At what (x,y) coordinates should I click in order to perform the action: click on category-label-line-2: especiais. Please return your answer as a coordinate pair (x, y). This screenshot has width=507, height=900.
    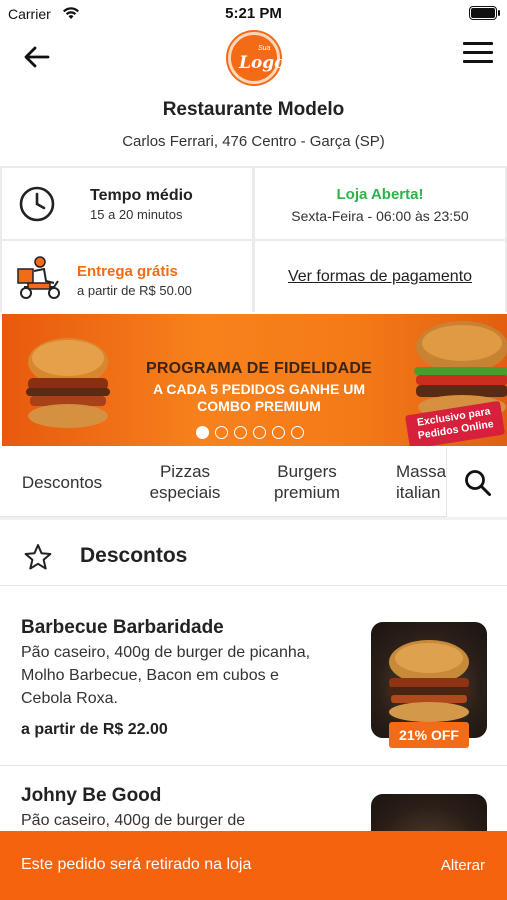
    Looking at the image, I should click on (185, 492).